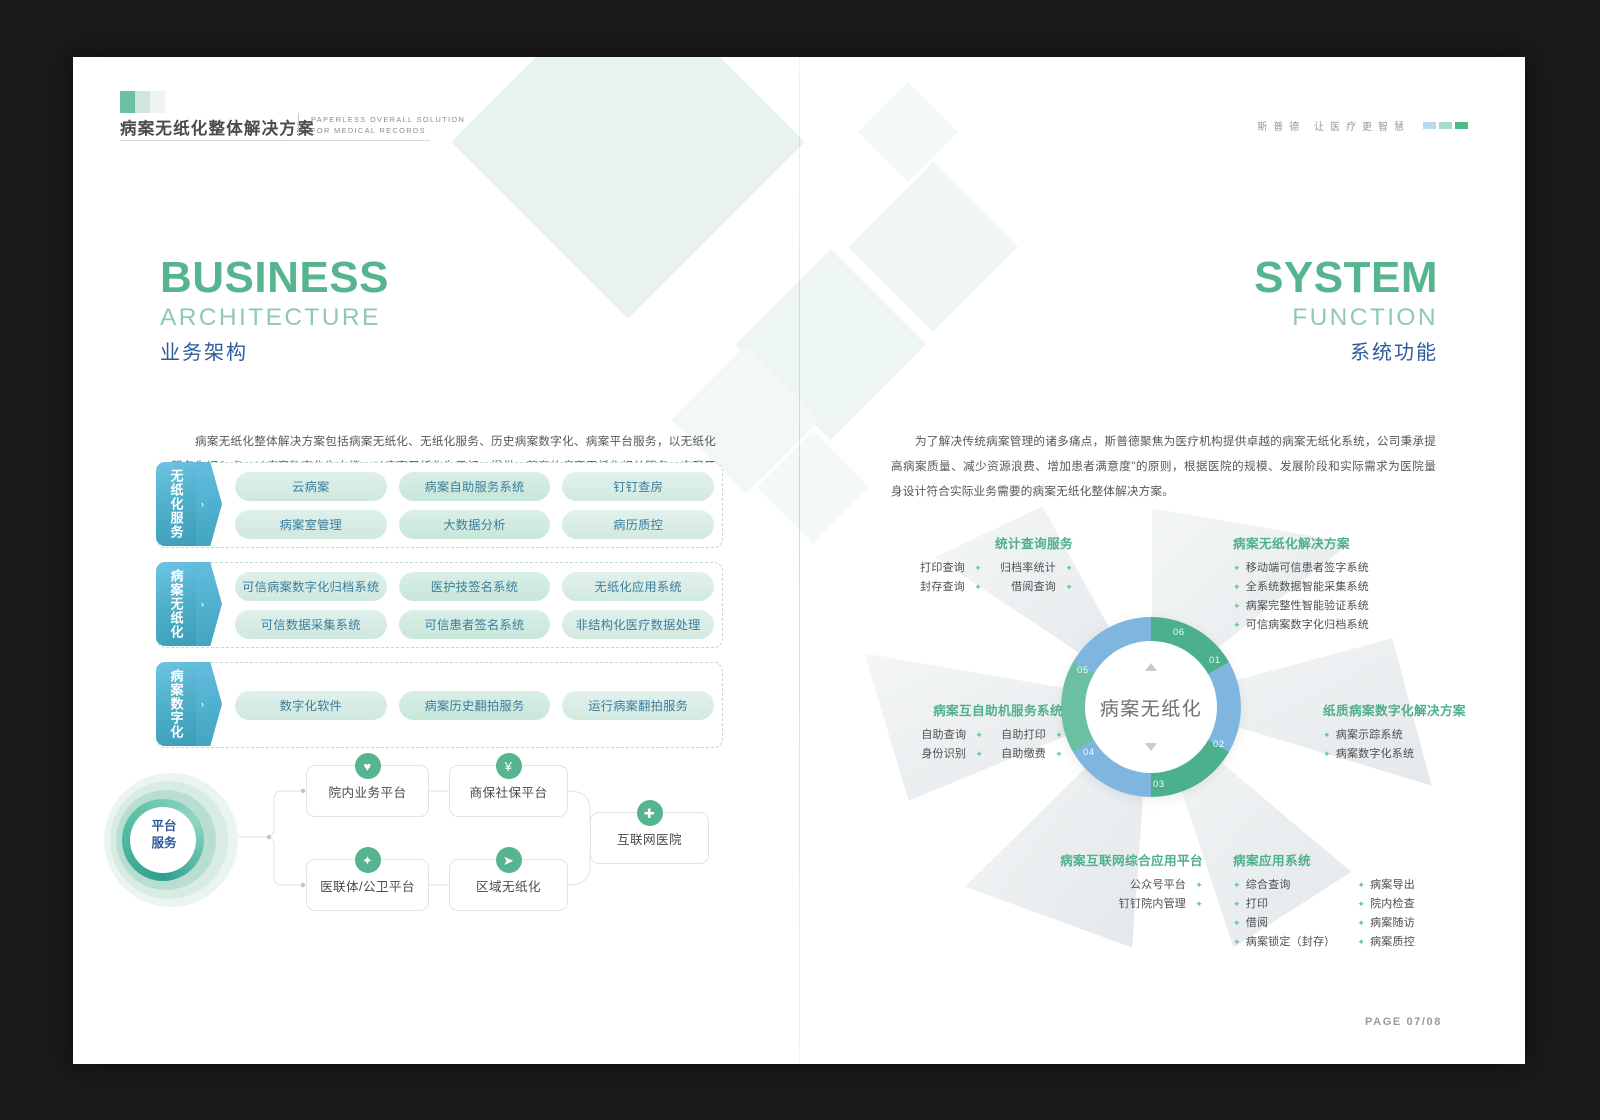 The width and height of the screenshot is (1600, 1120). Describe the element at coordinates (1036, 568) in the screenshot. I see `section-item: 归档率统计 ✦` at that location.